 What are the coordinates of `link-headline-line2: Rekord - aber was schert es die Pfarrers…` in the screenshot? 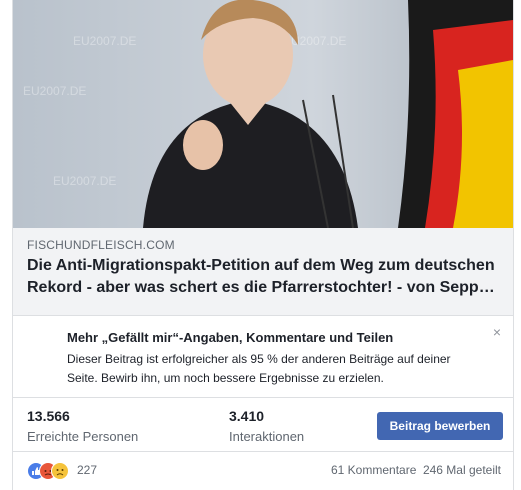 It's located at (261, 287).